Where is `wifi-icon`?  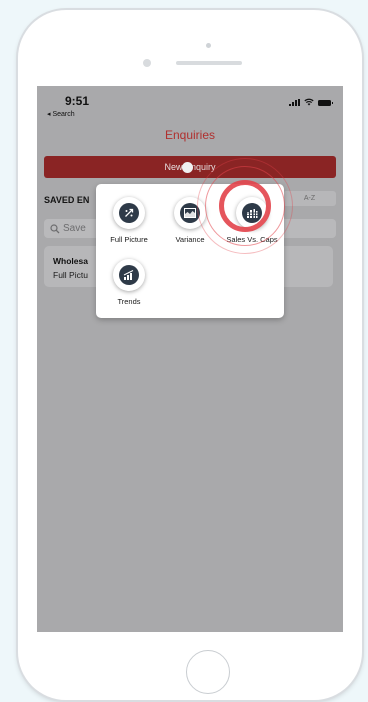
wifi-icon is located at coordinates (309, 102).